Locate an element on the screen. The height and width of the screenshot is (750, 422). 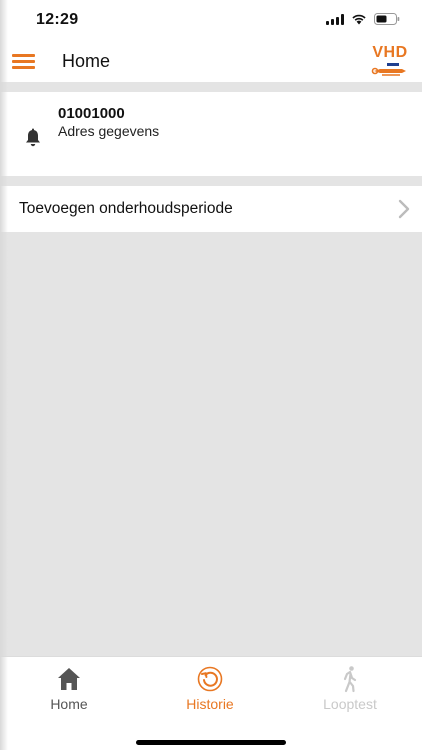
history-icon is located at coordinates (210, 679).